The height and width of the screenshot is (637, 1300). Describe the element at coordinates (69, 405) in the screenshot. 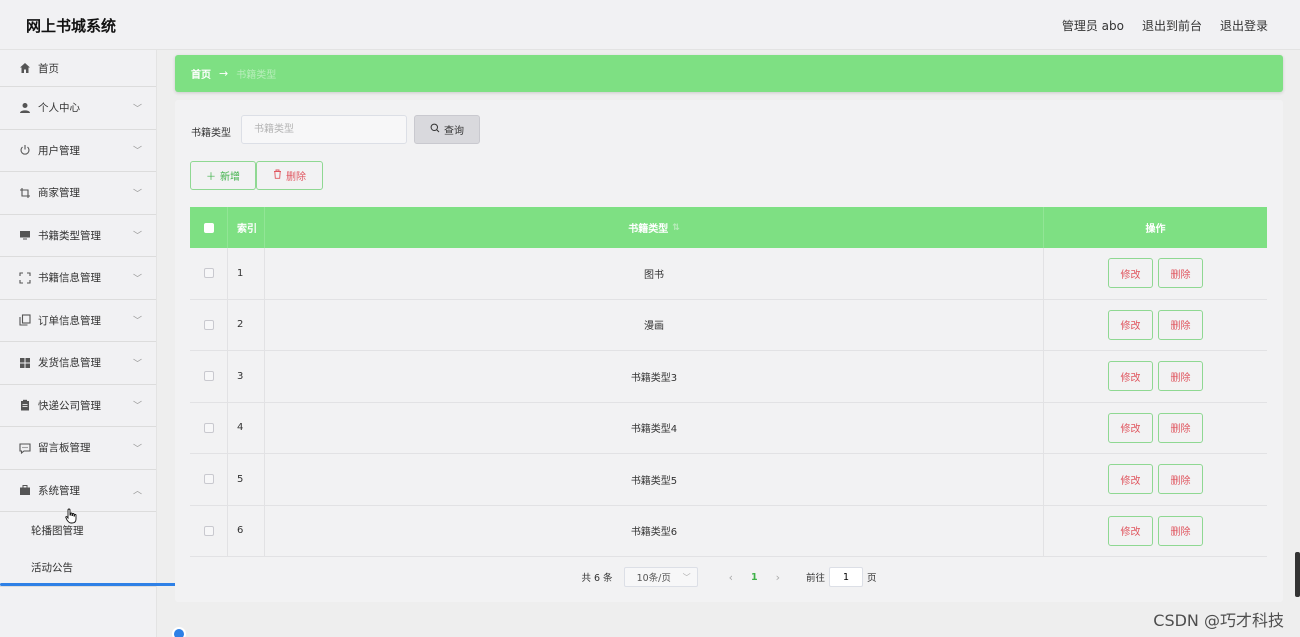

I see `sidebar-item-label: 快递公司管理` at that location.